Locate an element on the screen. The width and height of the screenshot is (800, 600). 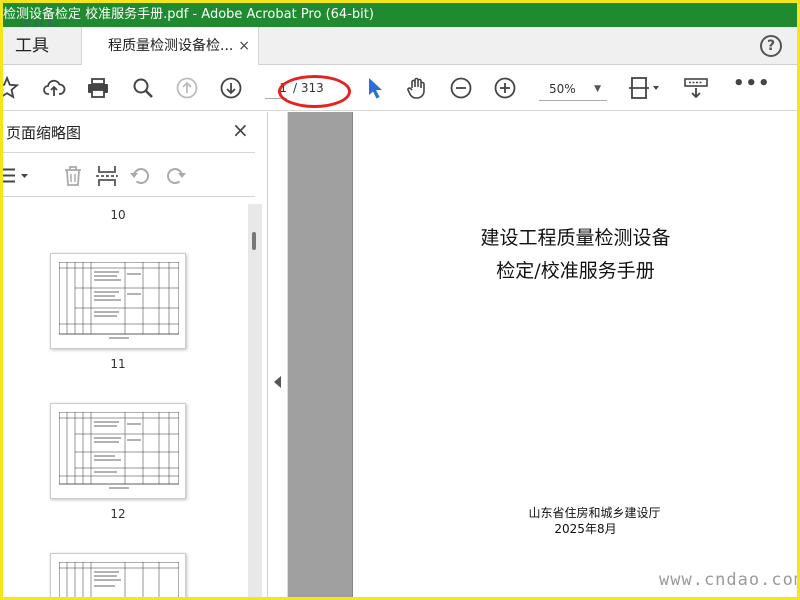
thumbnail-label: 12 is located at coordinates (118, 514).